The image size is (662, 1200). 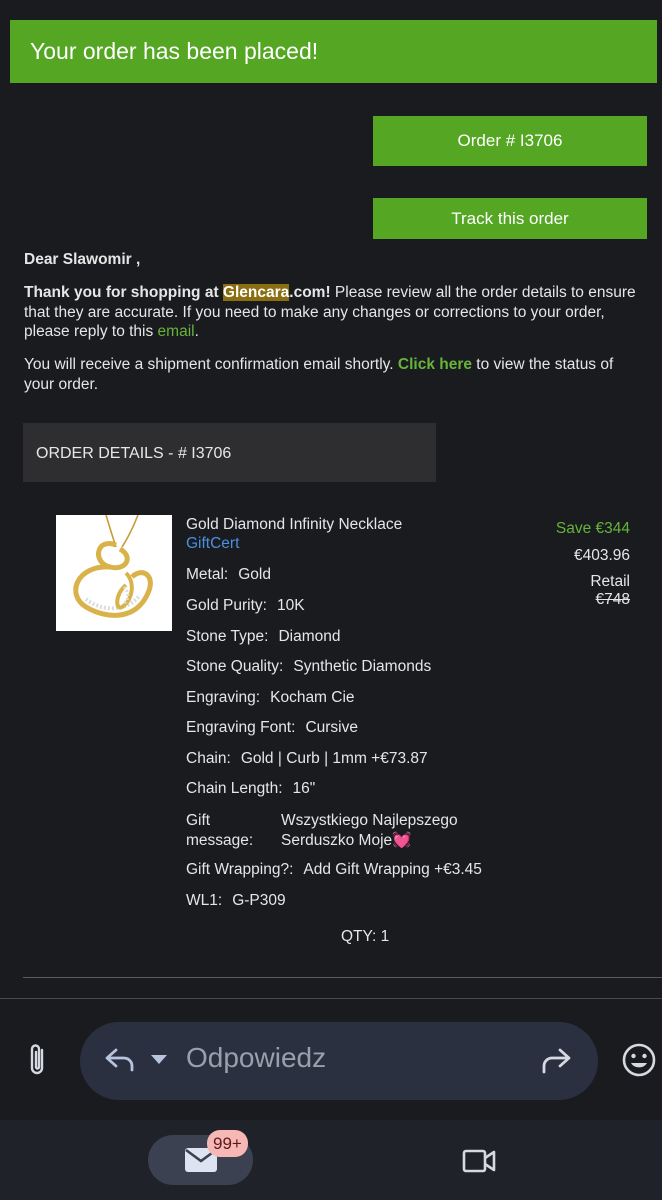 I want to click on email-link: email, so click(x=176, y=331).